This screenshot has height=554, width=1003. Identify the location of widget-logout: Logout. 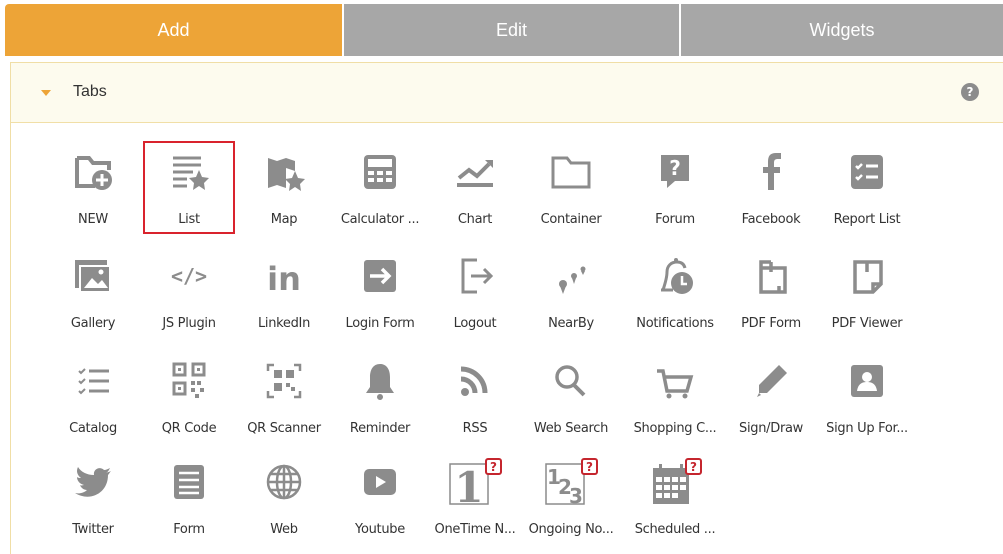
(475, 300).